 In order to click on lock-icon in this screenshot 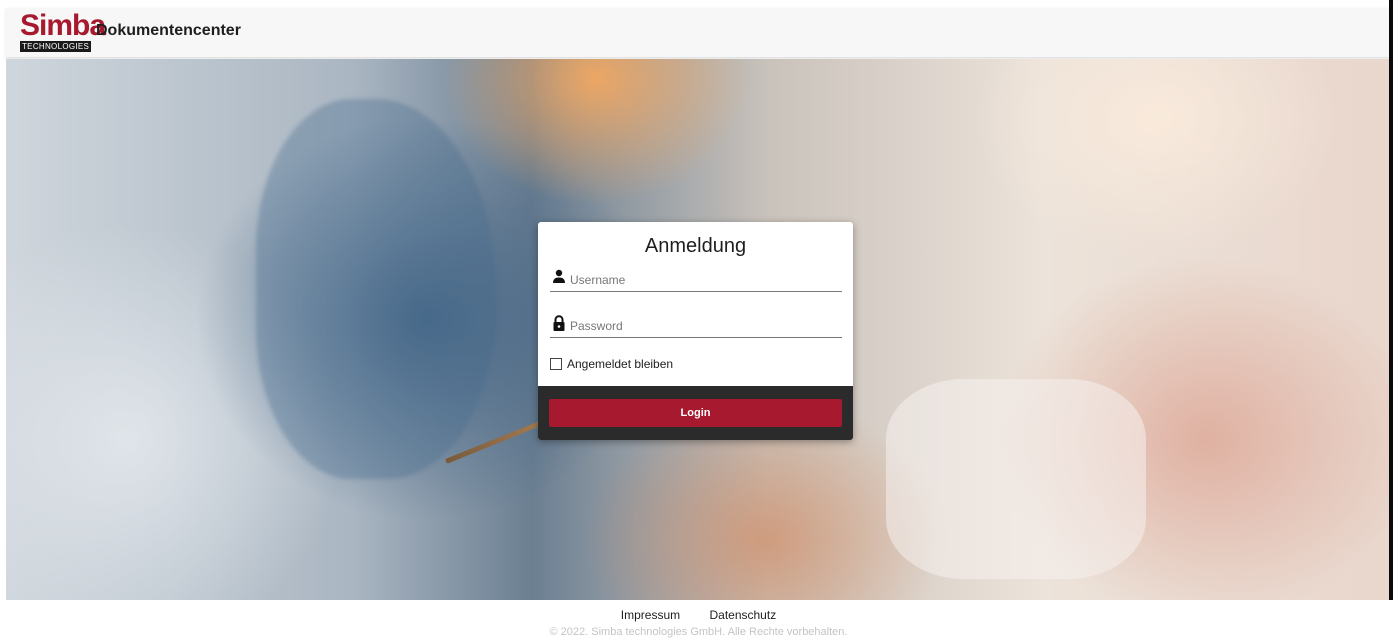, I will do `click(559, 323)`.